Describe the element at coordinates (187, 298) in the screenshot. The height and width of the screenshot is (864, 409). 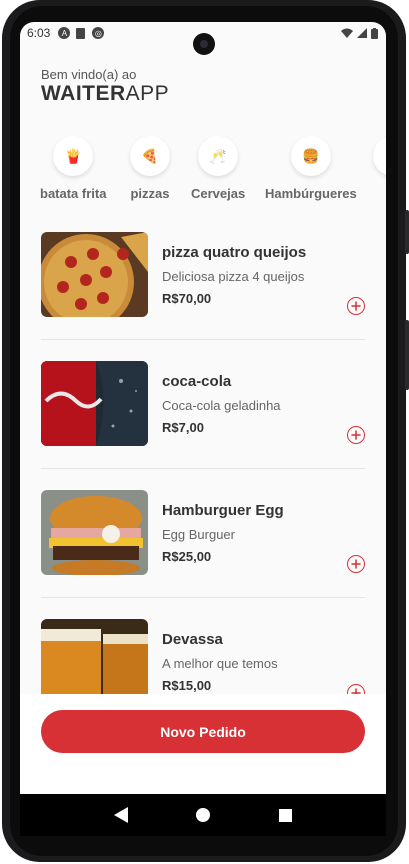
I see `product-price: R$70,00` at that location.